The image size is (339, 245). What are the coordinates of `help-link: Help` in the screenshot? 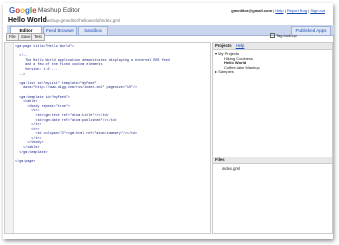 It's located at (279, 10).